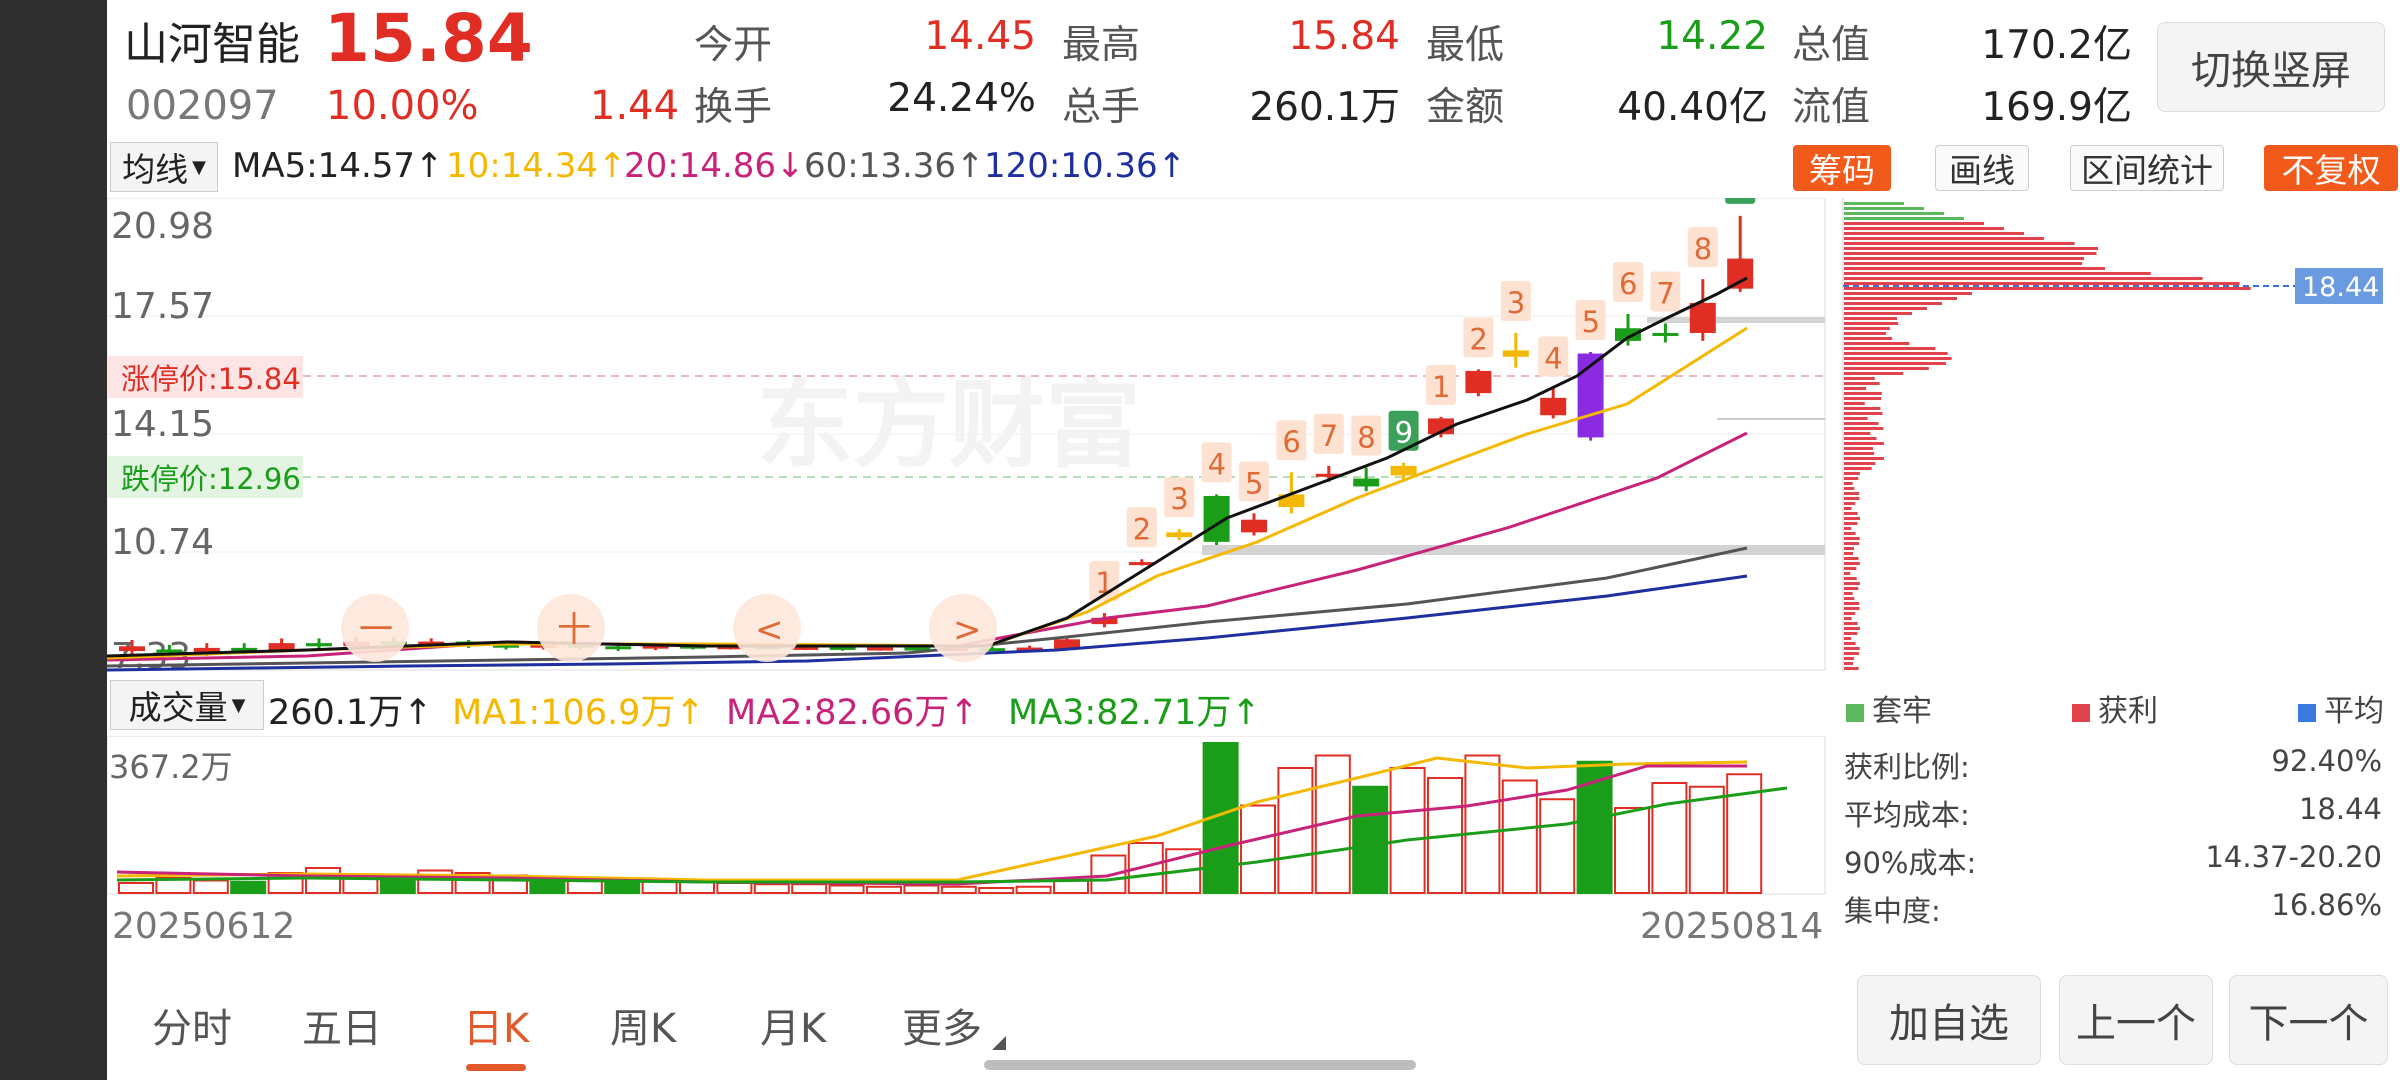  I want to click on watermark: 东方财富, so click(949, 425).